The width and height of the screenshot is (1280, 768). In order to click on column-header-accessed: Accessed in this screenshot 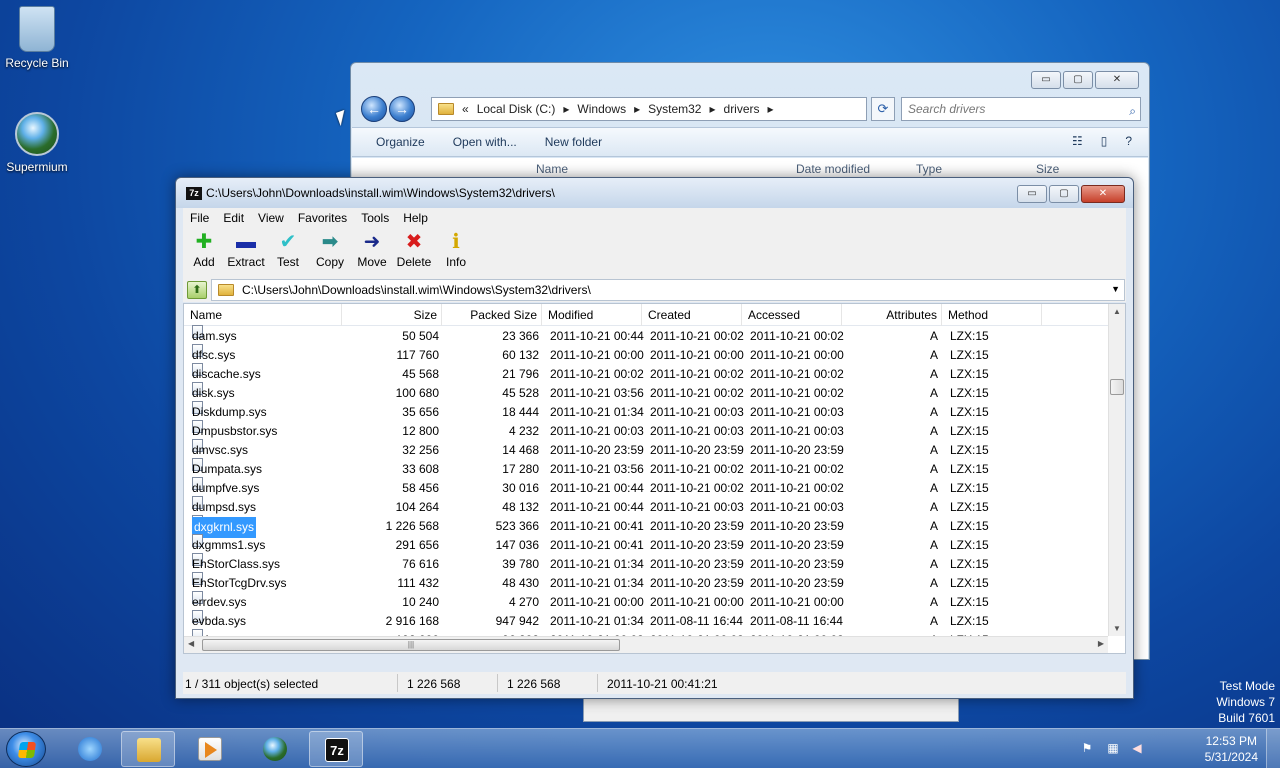, I will do `click(792, 315)`.